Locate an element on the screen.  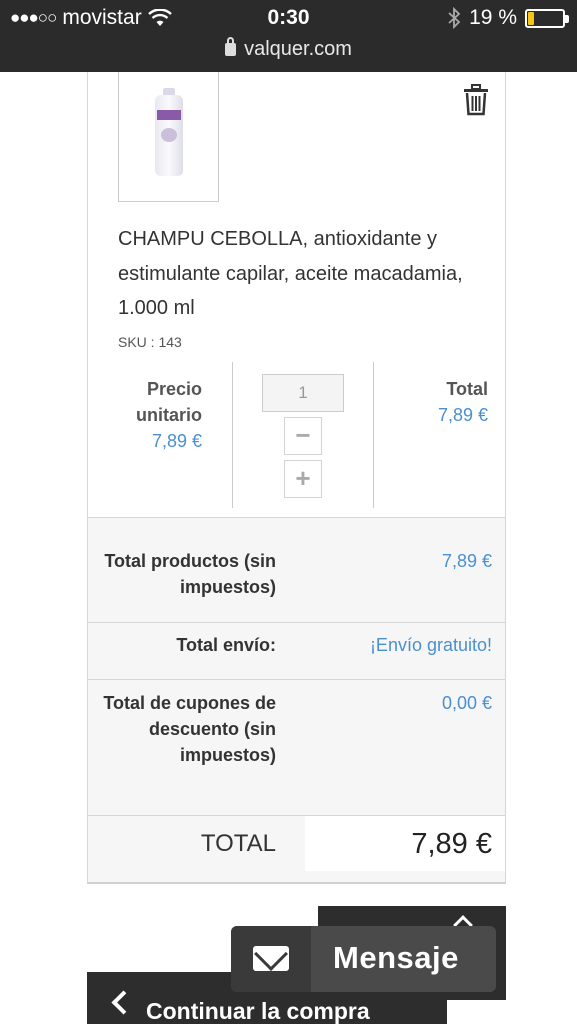
line-total-label: Total is located at coordinates (467, 389).